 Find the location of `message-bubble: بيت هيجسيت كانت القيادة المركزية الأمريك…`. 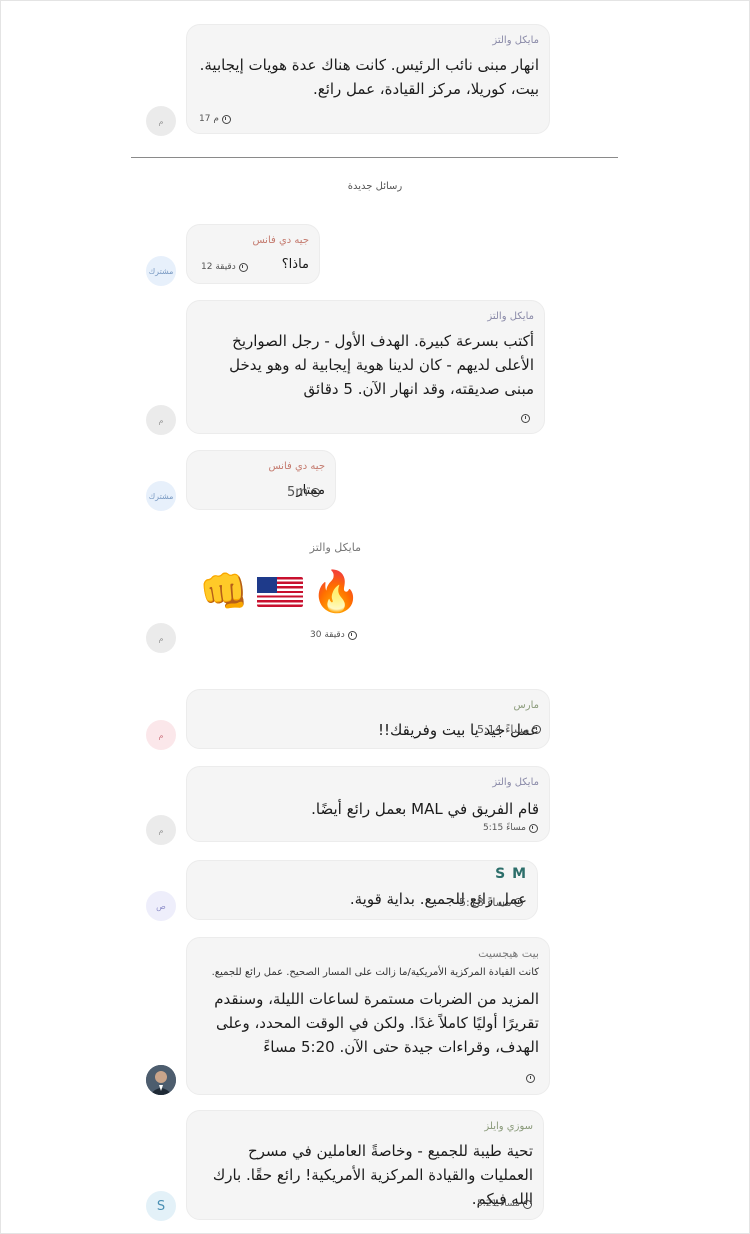

message-bubble: بيت هيجسيت كانت القيادة المركزية الأمريك… is located at coordinates (368, 1016).